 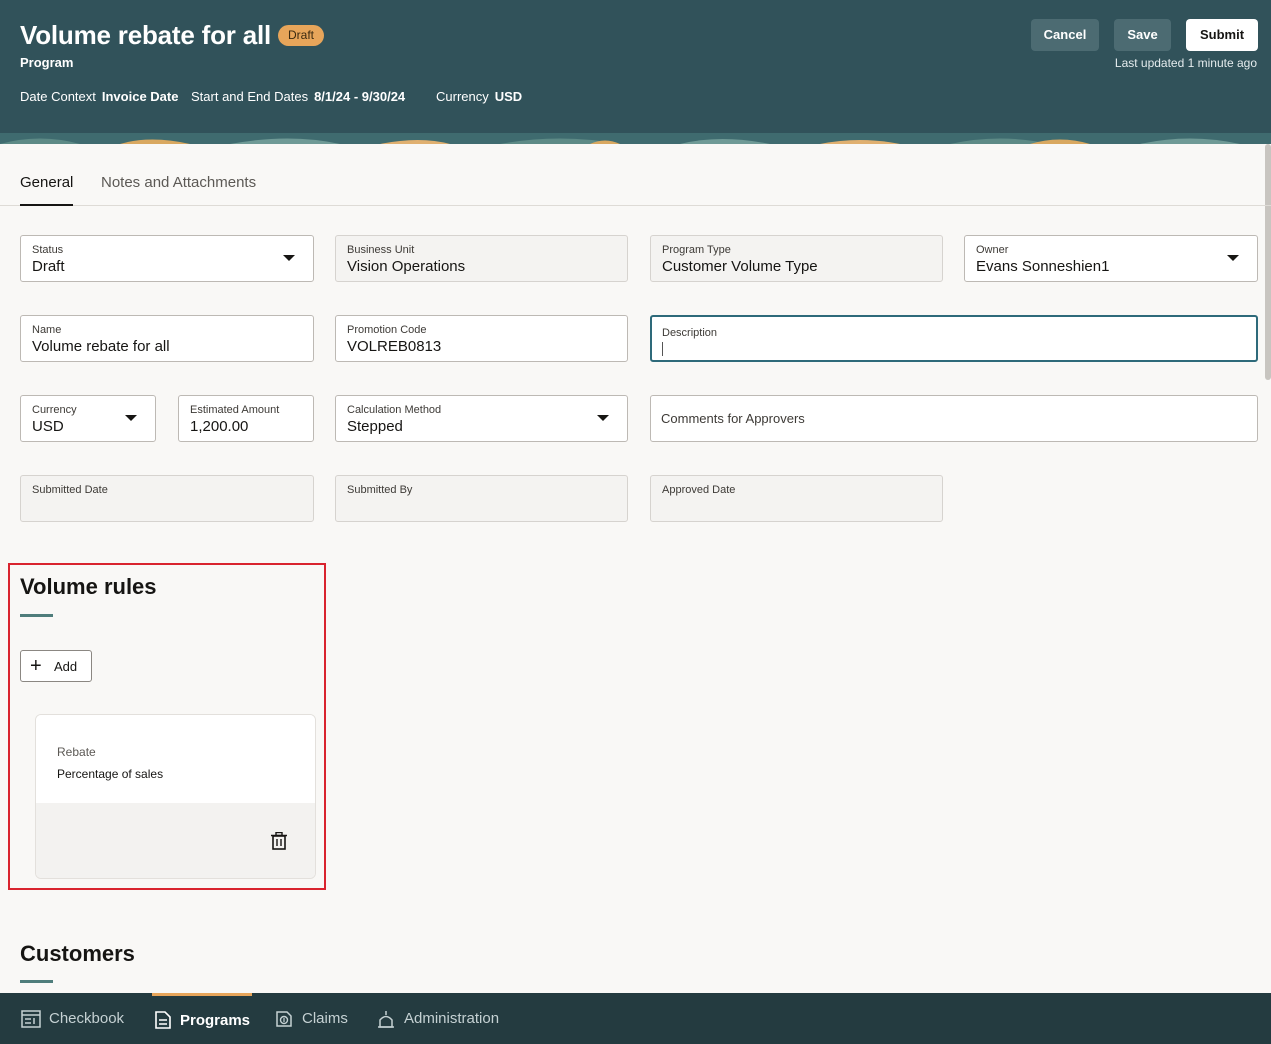 What do you see at coordinates (462, 96) in the screenshot?
I see `currency-meta-label: Currency` at bounding box center [462, 96].